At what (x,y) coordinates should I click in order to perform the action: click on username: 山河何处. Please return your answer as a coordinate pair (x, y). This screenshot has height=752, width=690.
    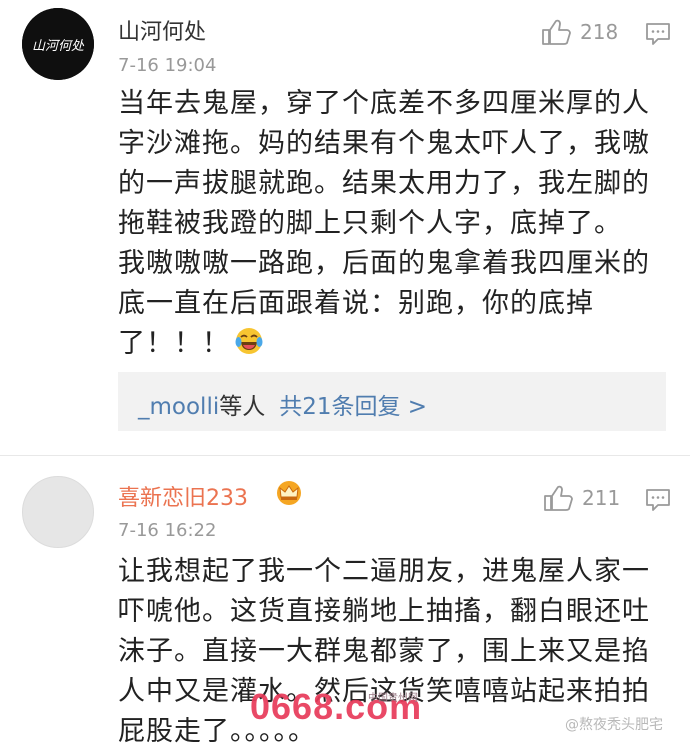
    Looking at the image, I should click on (162, 30).